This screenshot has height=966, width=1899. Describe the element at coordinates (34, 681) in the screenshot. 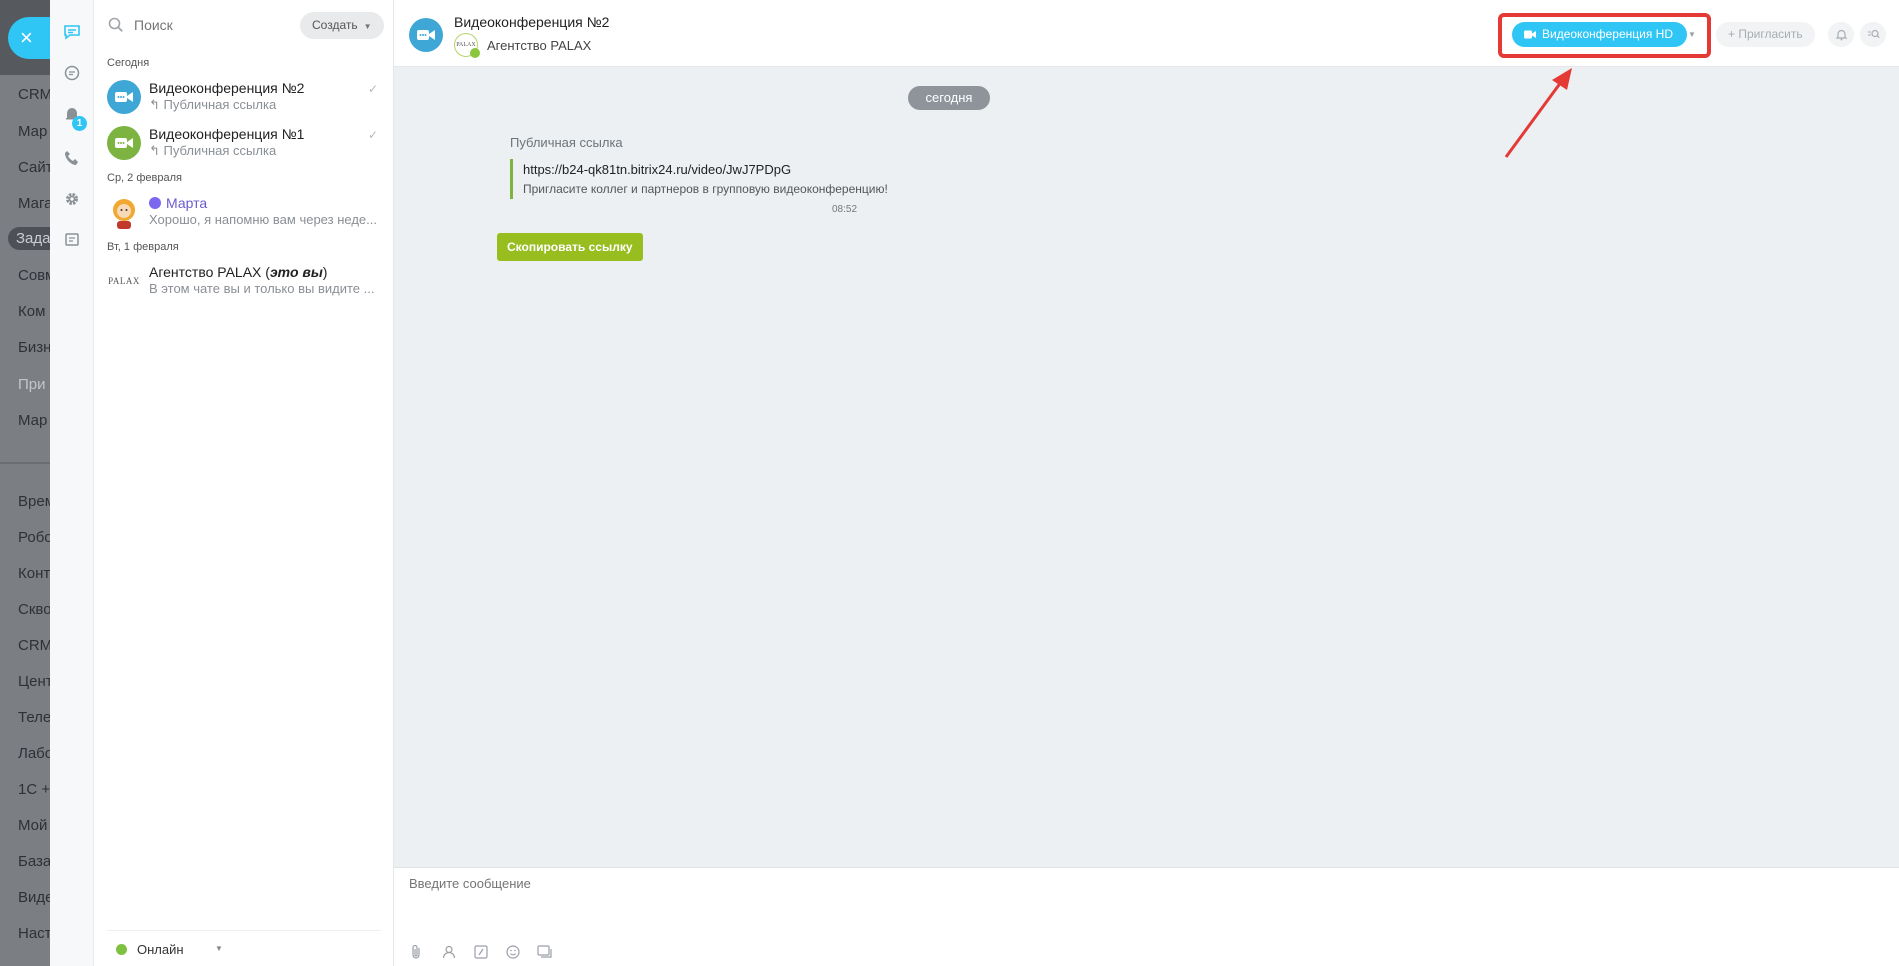

I see `bg-menu-item: Цент` at that location.